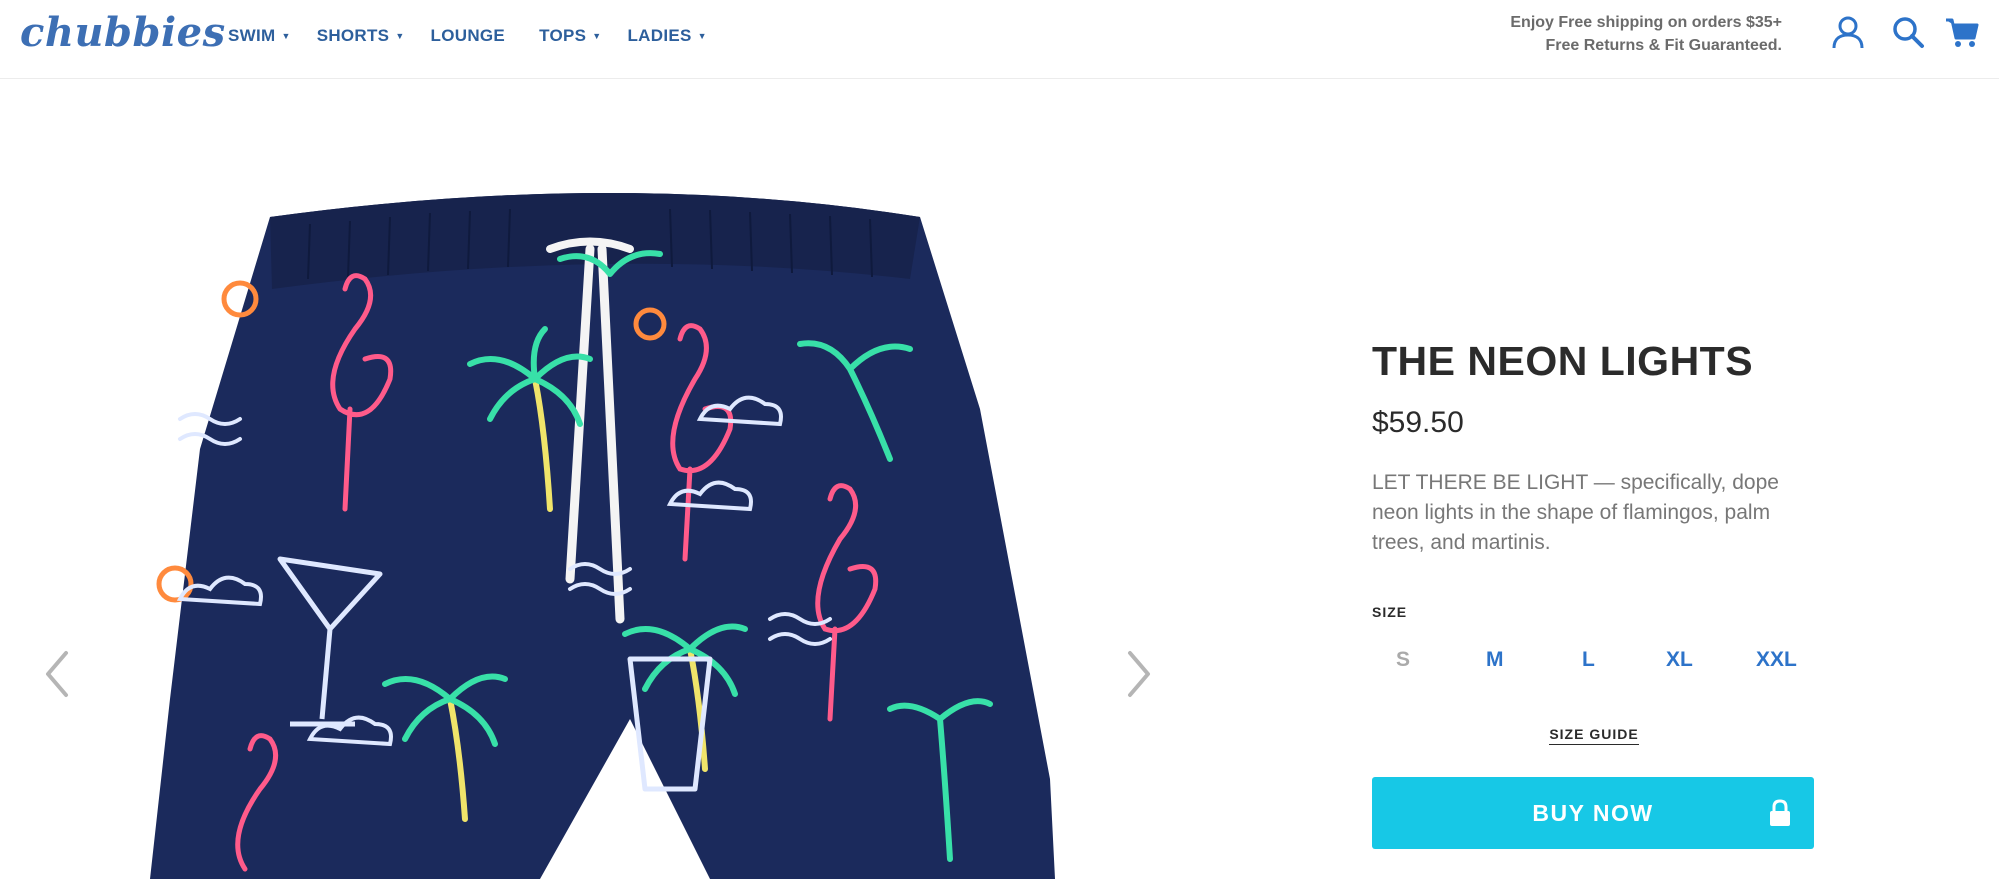 This screenshot has width=1999, height=879. I want to click on size-option-s: S, so click(1403, 660).